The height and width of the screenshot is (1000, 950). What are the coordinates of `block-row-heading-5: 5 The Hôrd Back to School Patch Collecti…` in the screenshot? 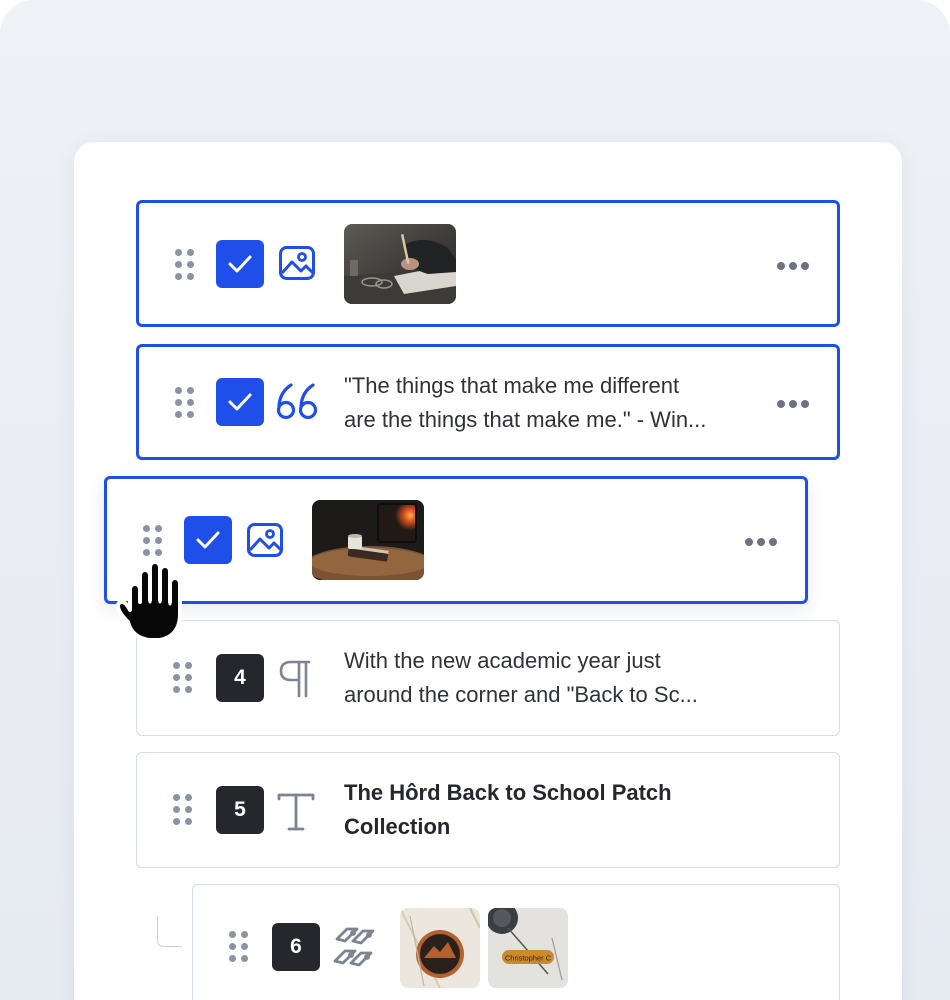 It's located at (488, 810).